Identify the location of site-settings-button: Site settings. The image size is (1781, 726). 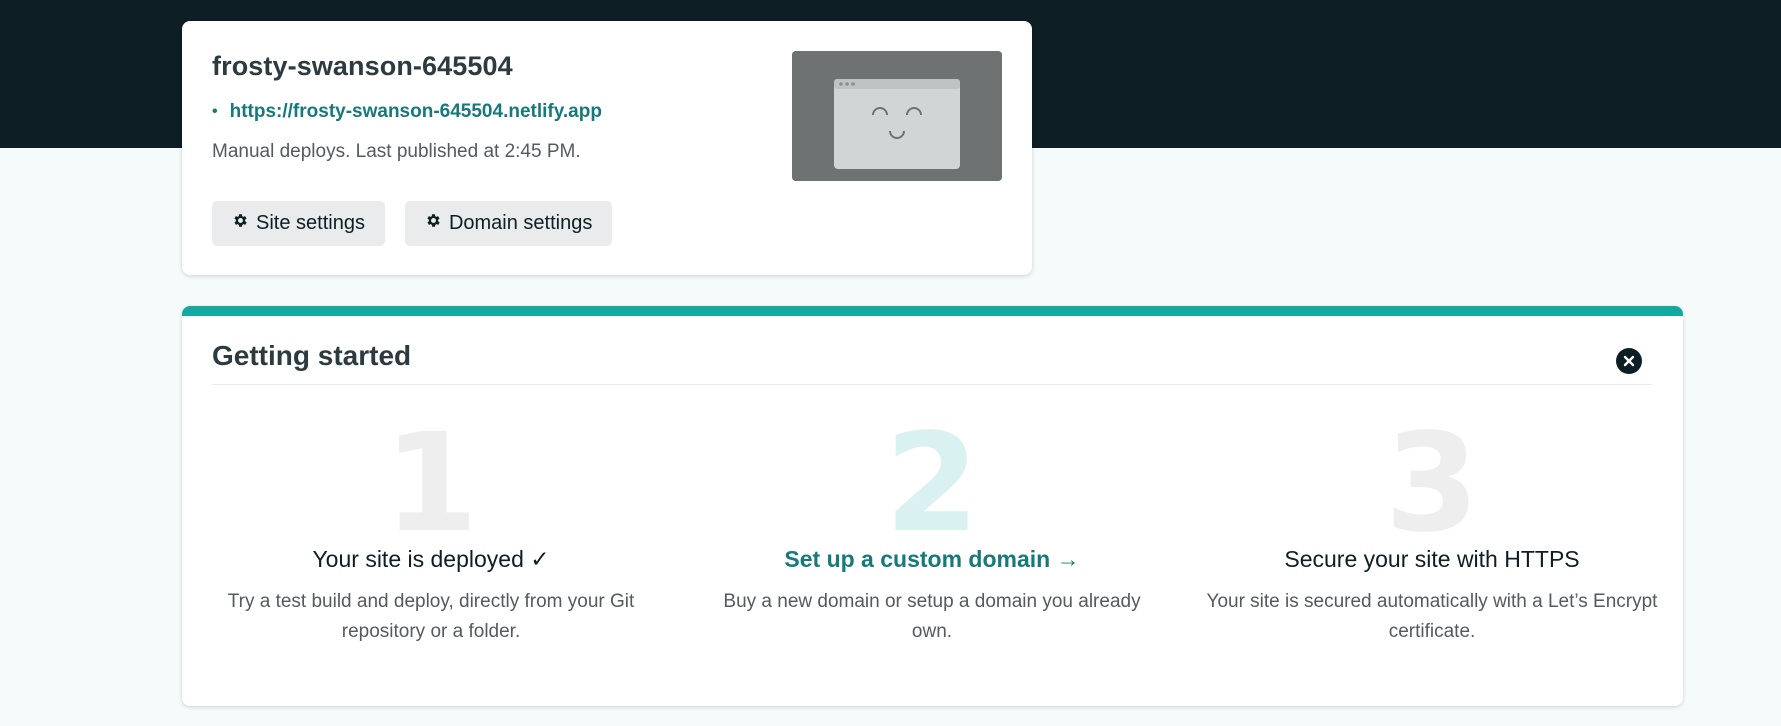
(298, 223).